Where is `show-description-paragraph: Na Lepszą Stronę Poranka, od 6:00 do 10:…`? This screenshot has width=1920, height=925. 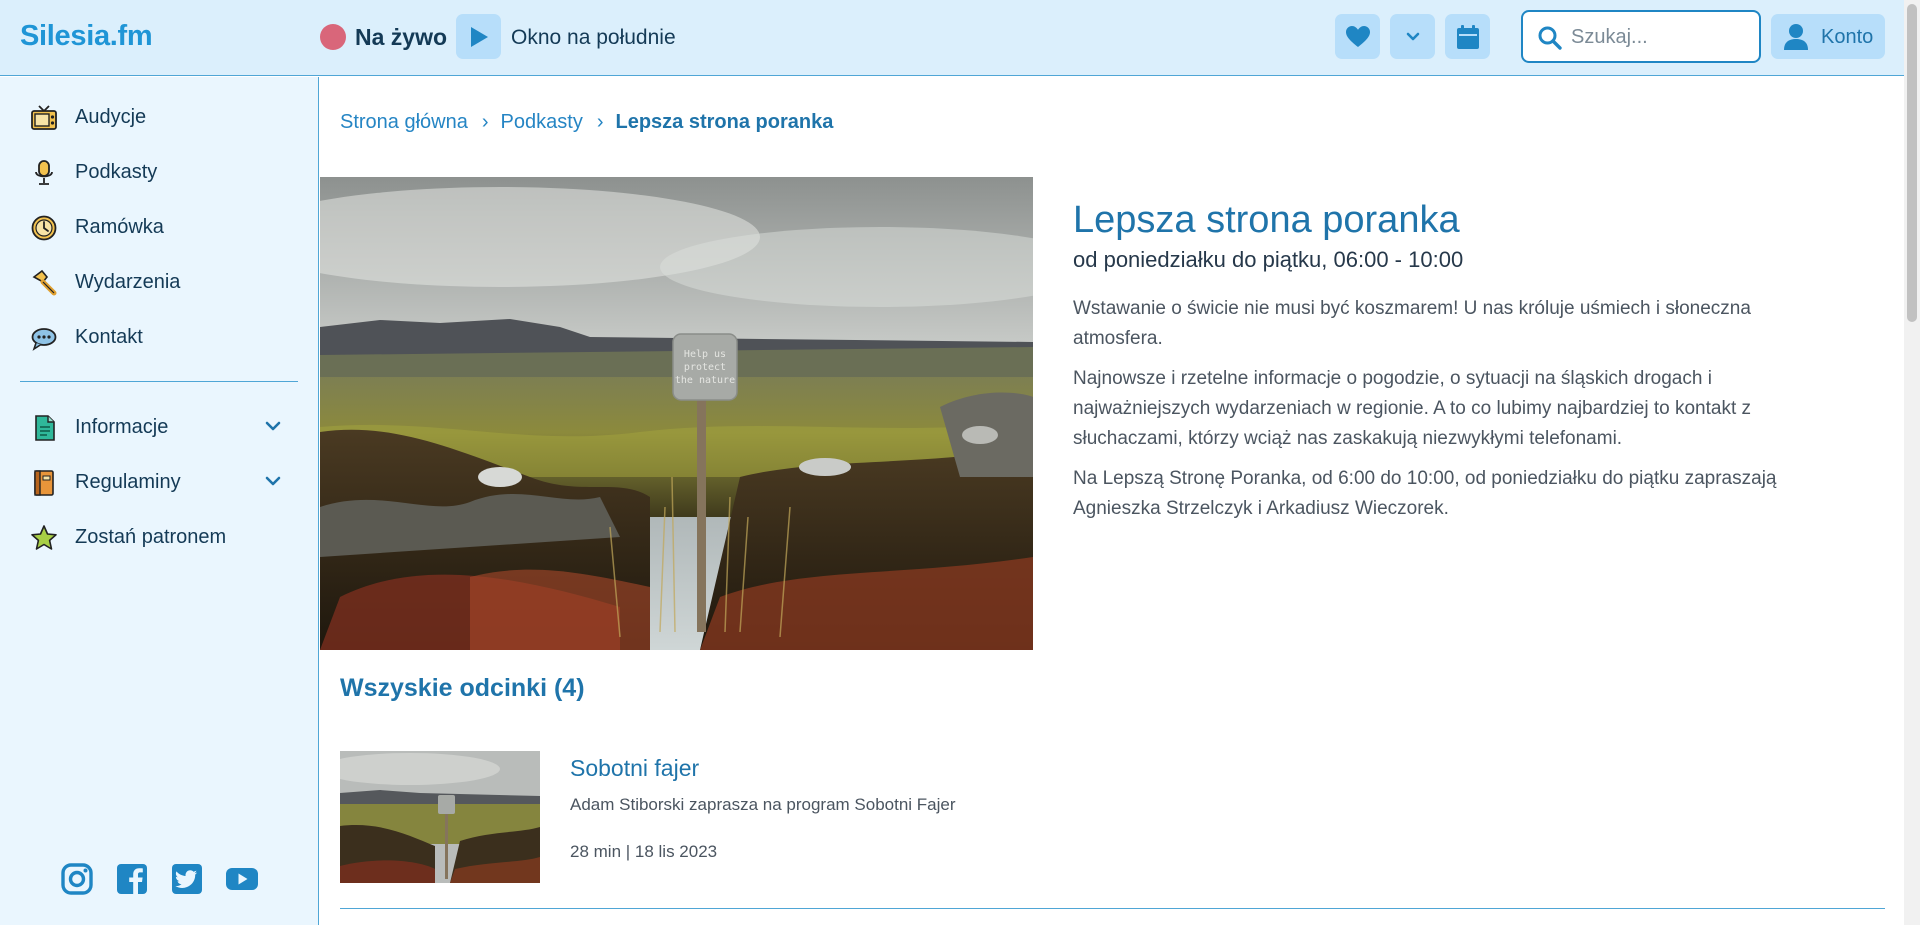 show-description-paragraph: Na Lepszą Stronę Poranka, od 6:00 do 10:… is located at coordinates (1425, 493).